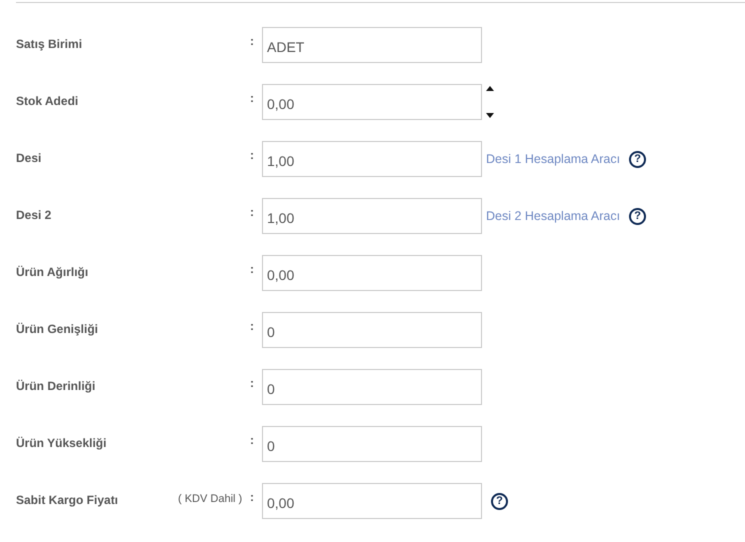  I want to click on input-field: ADET, so click(372, 45).